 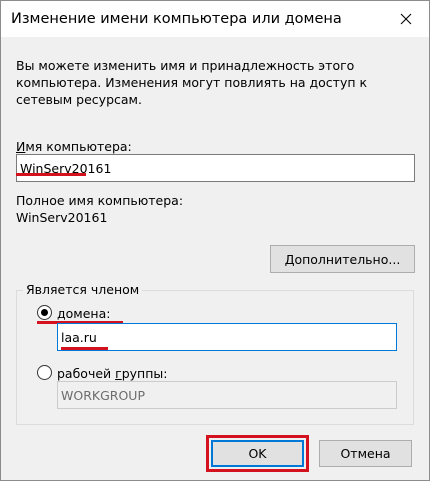 What do you see at coordinates (176, 19) in the screenshot?
I see `dialog-title: Изменение имени компьютера или домена` at bounding box center [176, 19].